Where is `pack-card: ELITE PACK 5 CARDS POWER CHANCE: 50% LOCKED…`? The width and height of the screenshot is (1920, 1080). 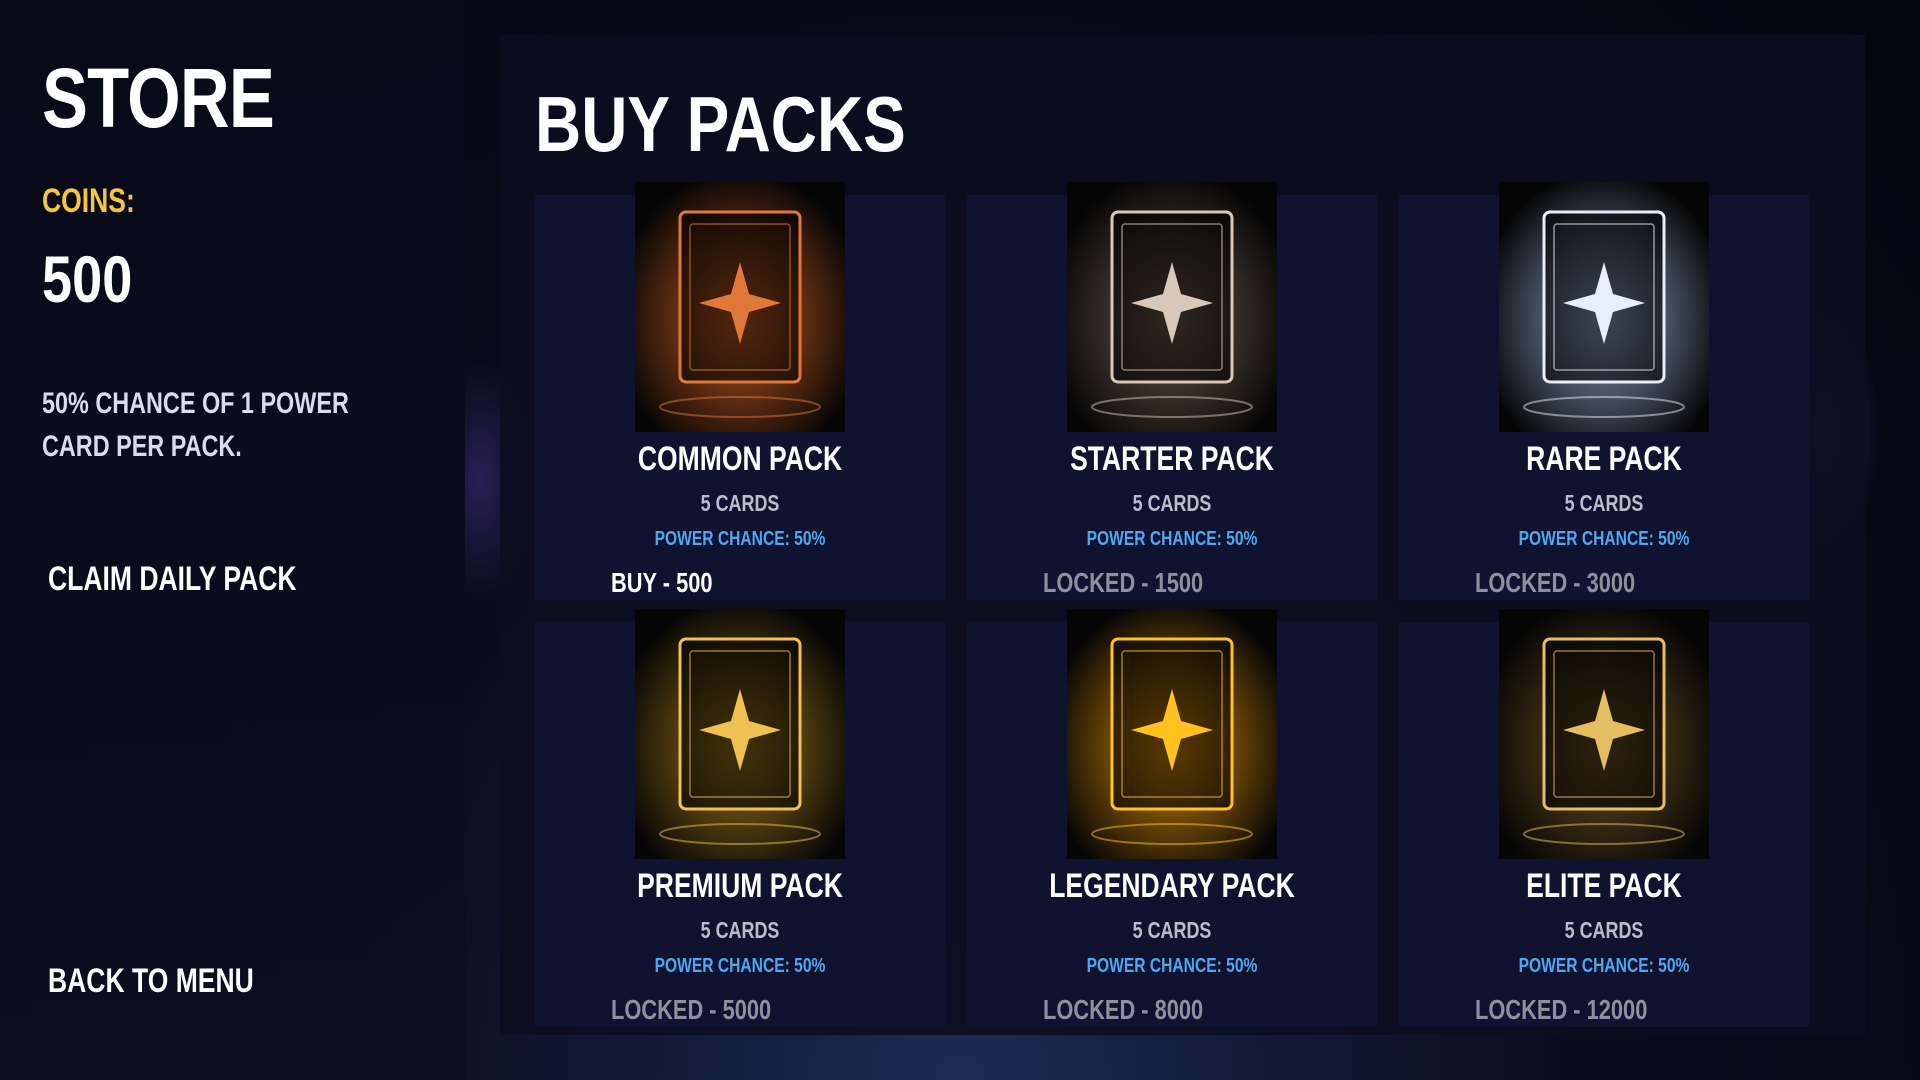
pack-card: ELITE PACK 5 CARDS POWER CHANCE: 50% LOCKED… is located at coordinates (1604, 818).